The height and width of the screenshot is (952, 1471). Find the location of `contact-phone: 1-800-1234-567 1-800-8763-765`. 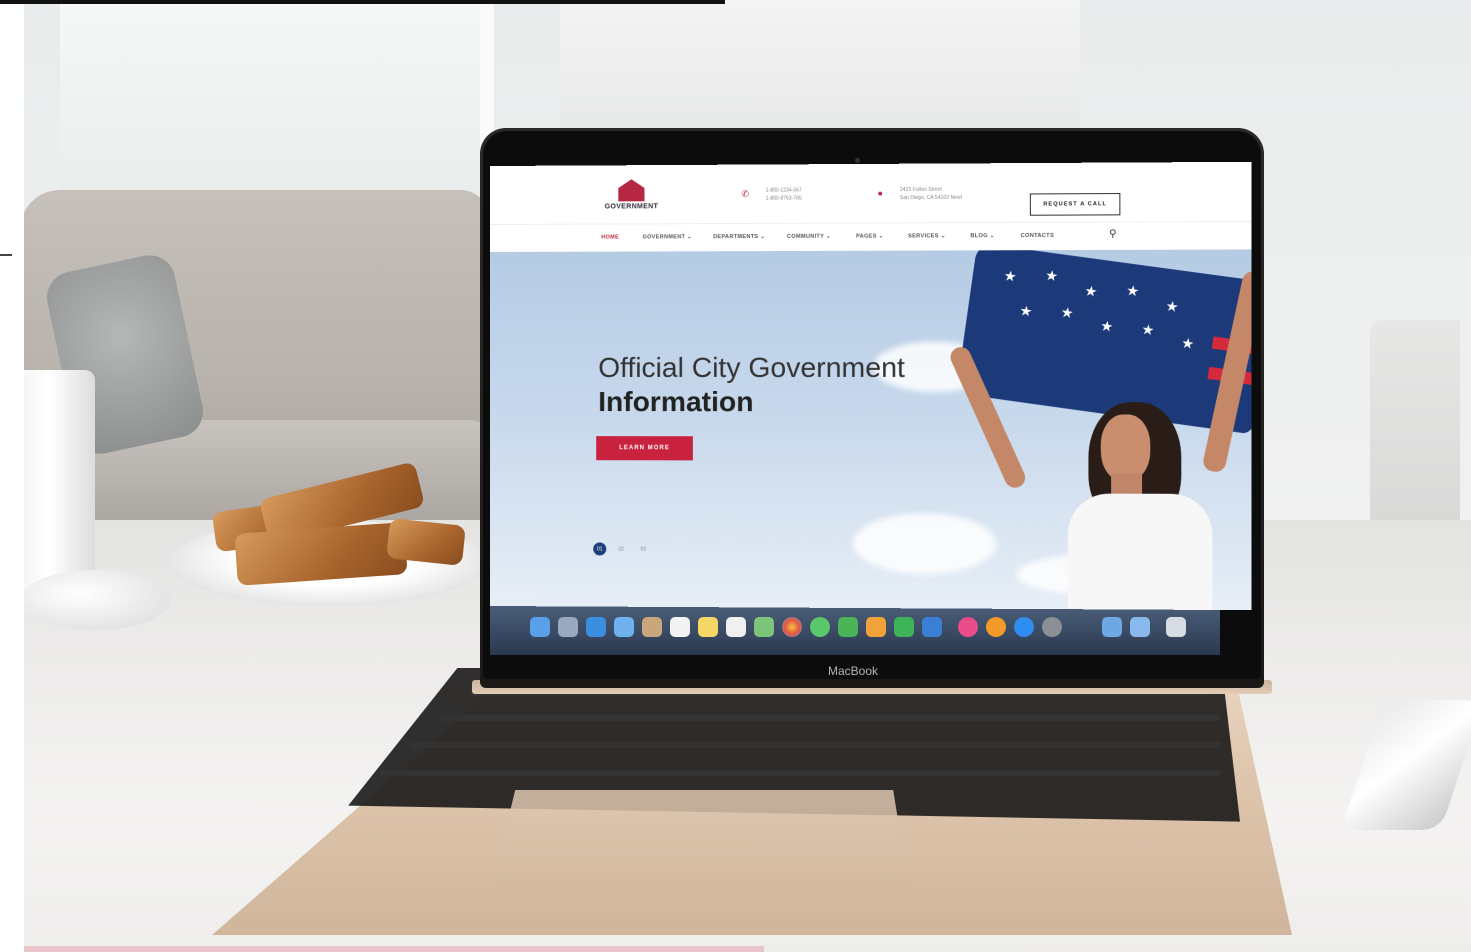

contact-phone: 1-800-1234-567 1-800-8763-765 is located at coordinates (784, 194).